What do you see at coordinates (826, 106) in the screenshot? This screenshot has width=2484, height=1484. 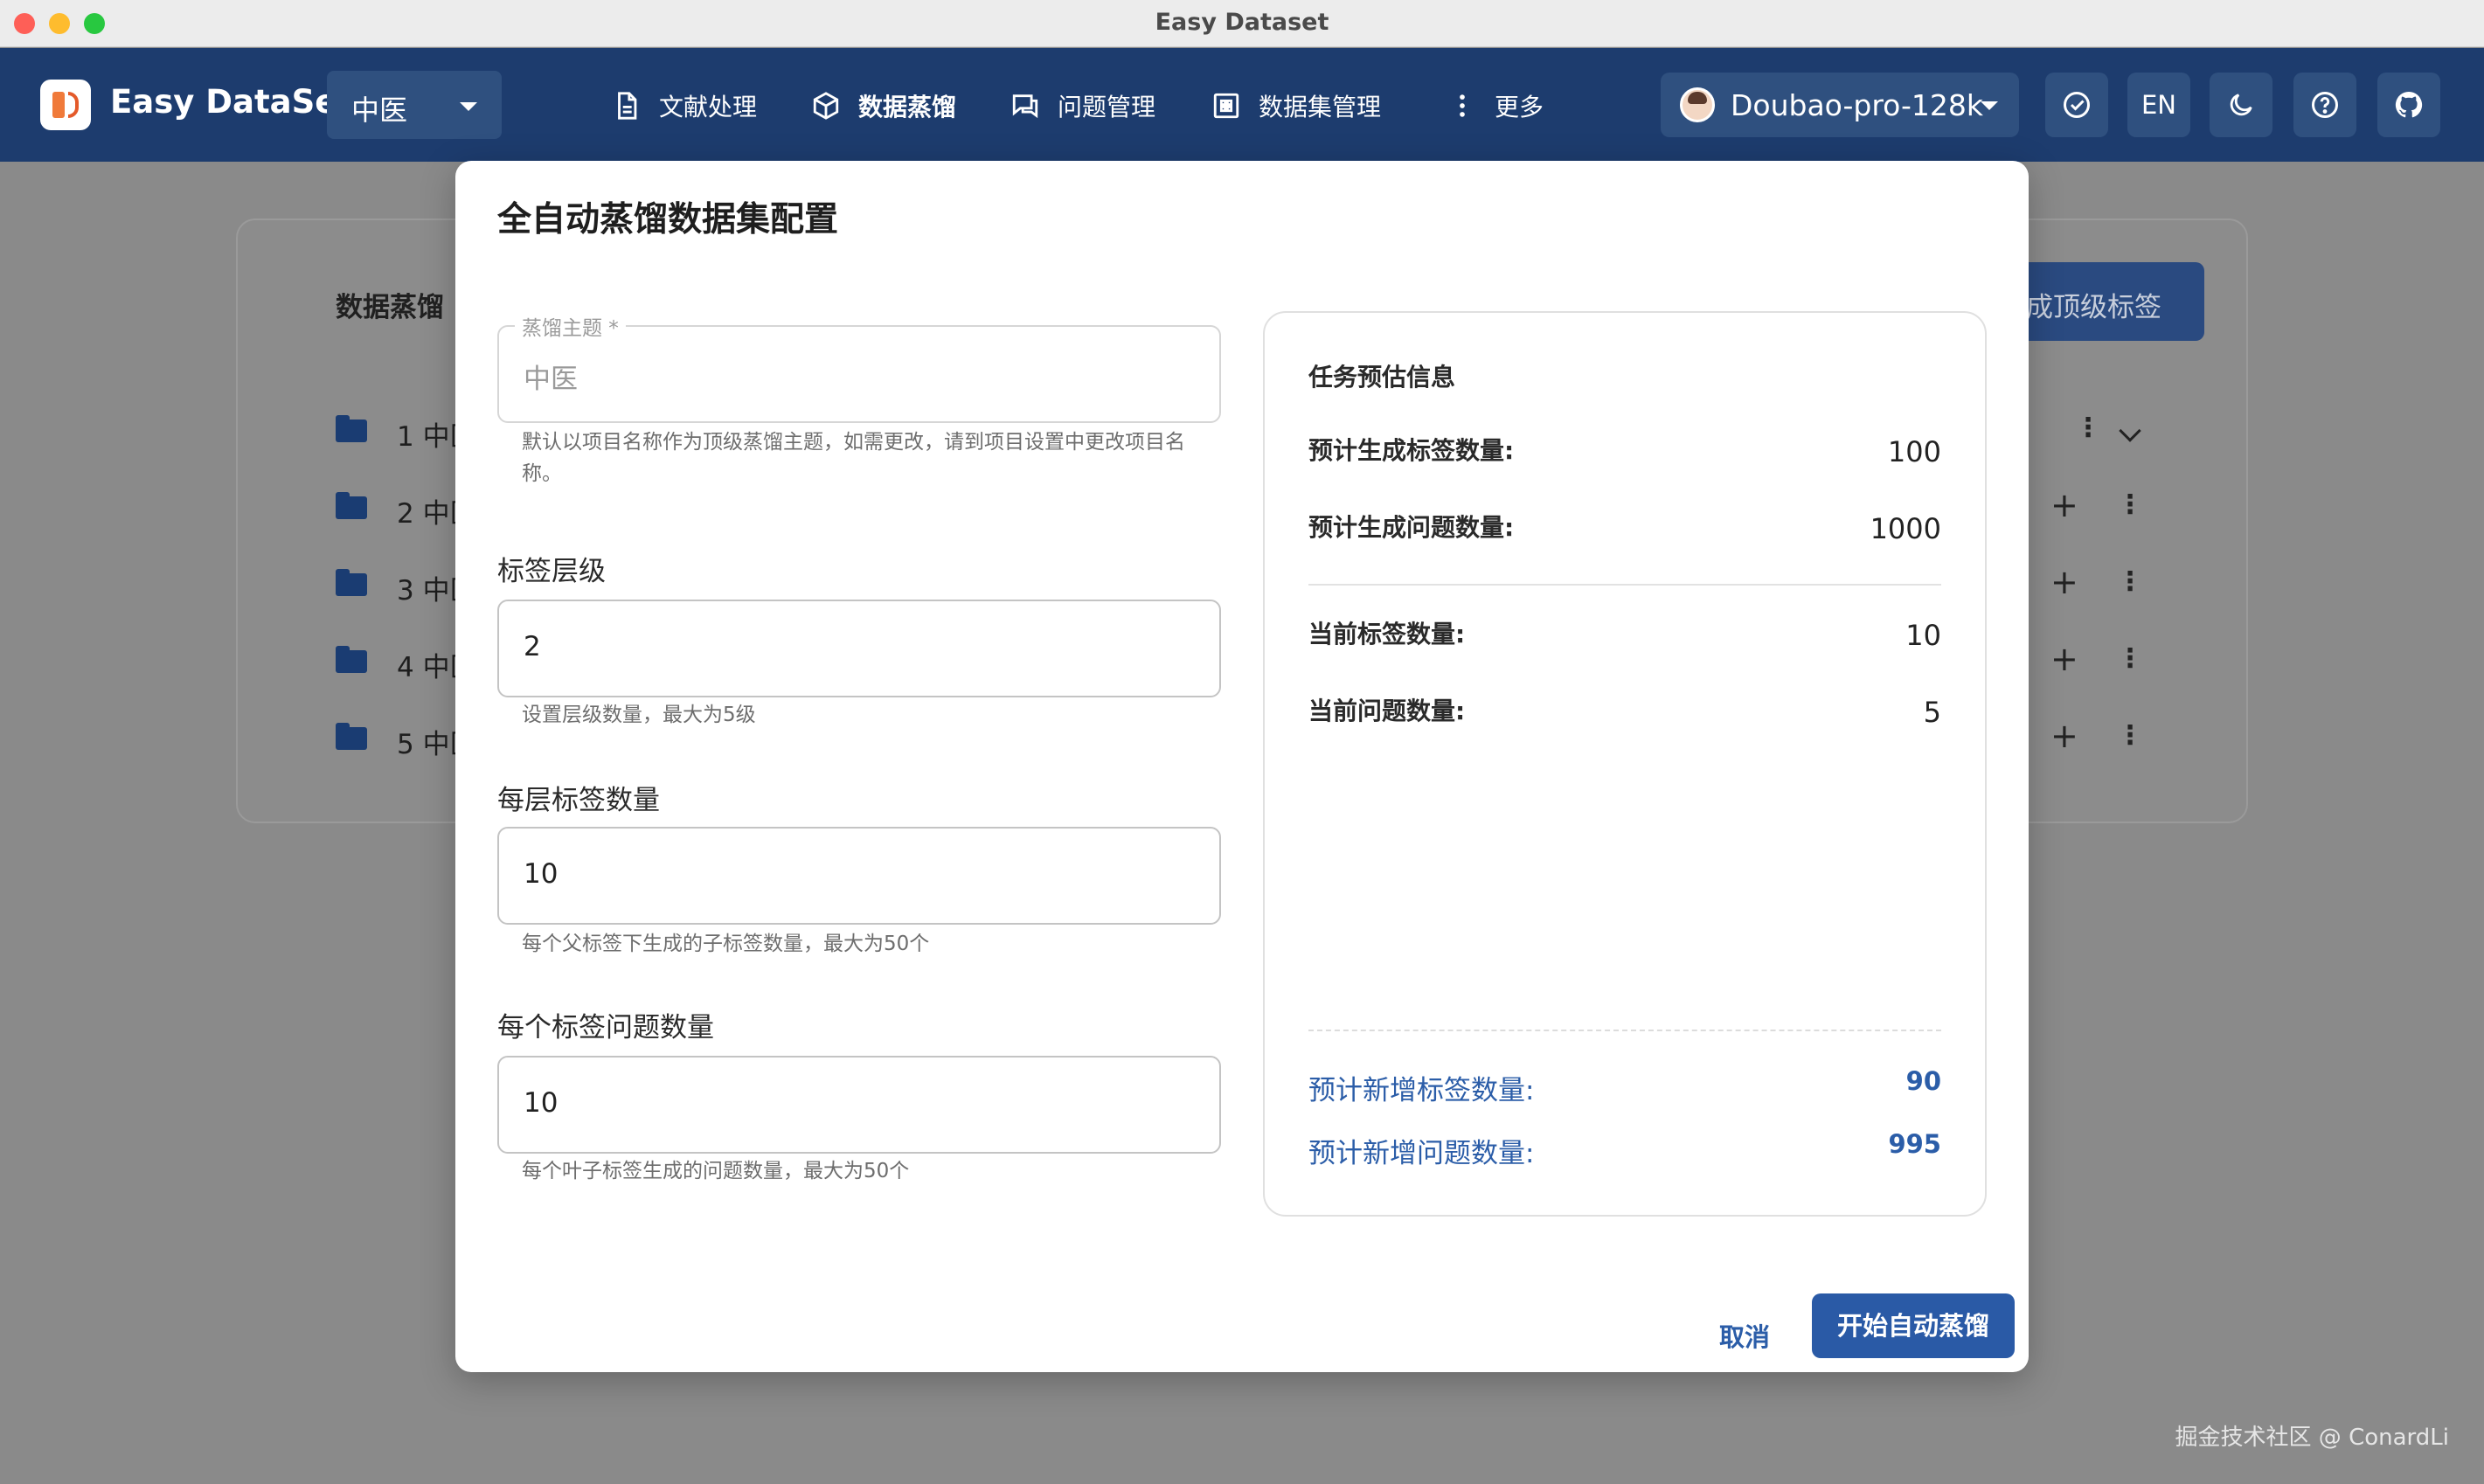 I see `cube-icon` at bounding box center [826, 106].